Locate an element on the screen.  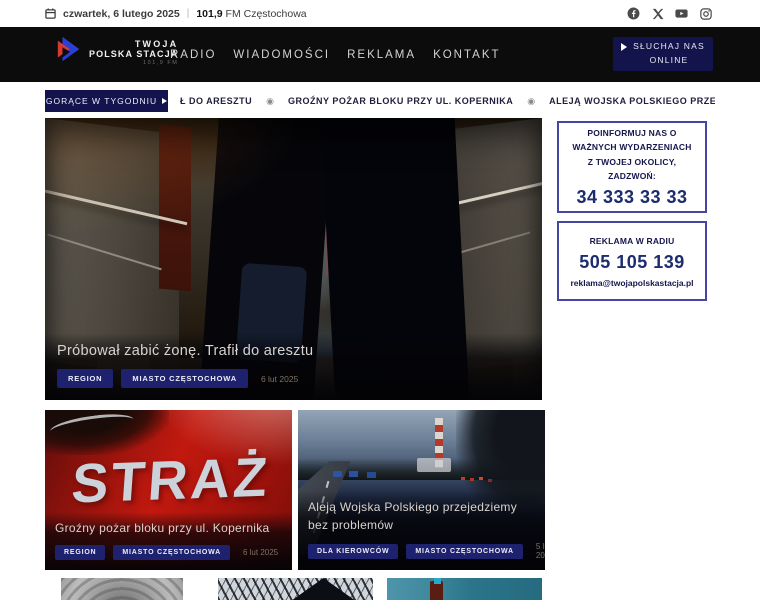
ticker-item: Ł DO ARESZTU is located at coordinates (216, 101).